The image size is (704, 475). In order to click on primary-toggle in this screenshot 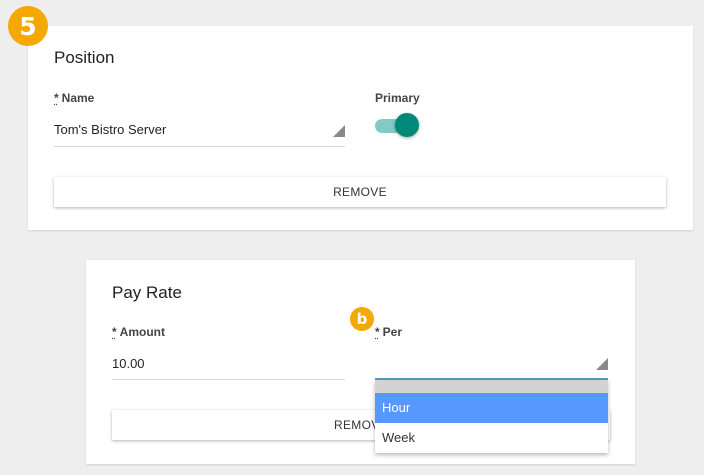, I will do `click(397, 125)`.